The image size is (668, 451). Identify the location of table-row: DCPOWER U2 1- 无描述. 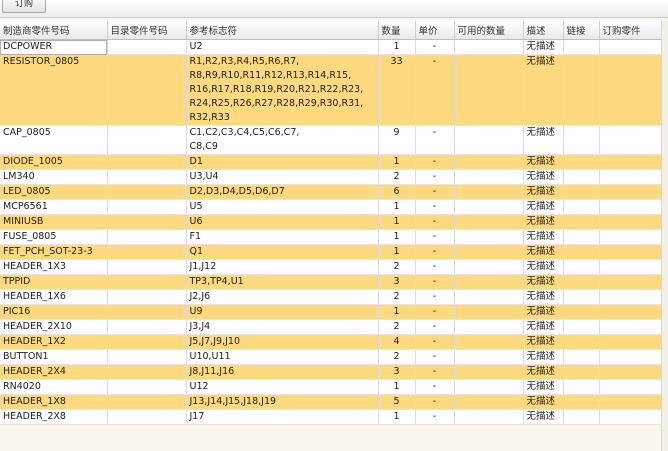
(331, 47).